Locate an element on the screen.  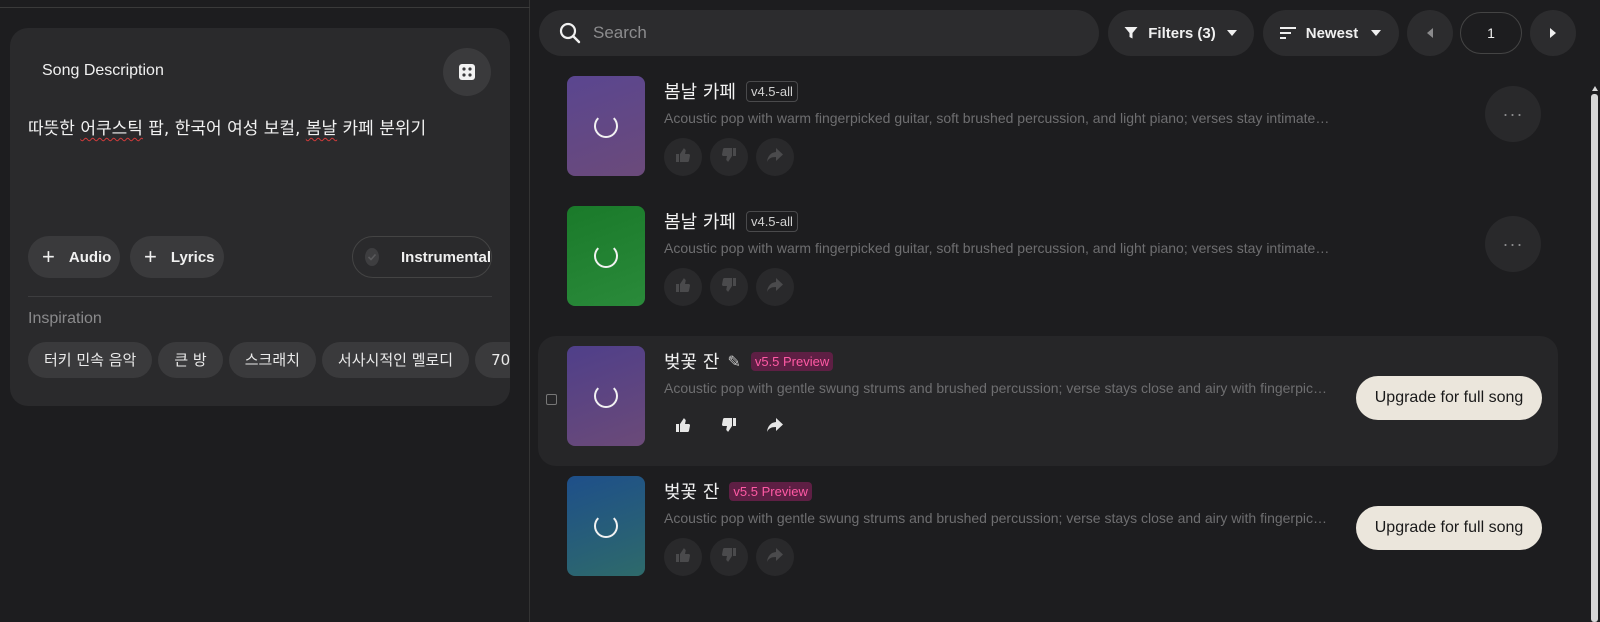
chevron-left-icon is located at coordinates (1430, 33).